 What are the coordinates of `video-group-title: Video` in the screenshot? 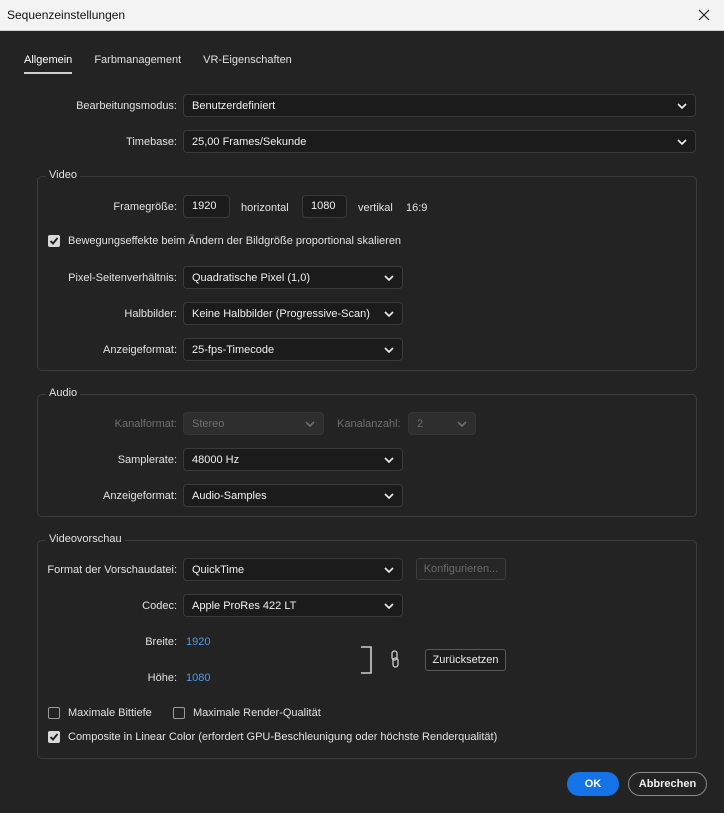 It's located at (63, 175).